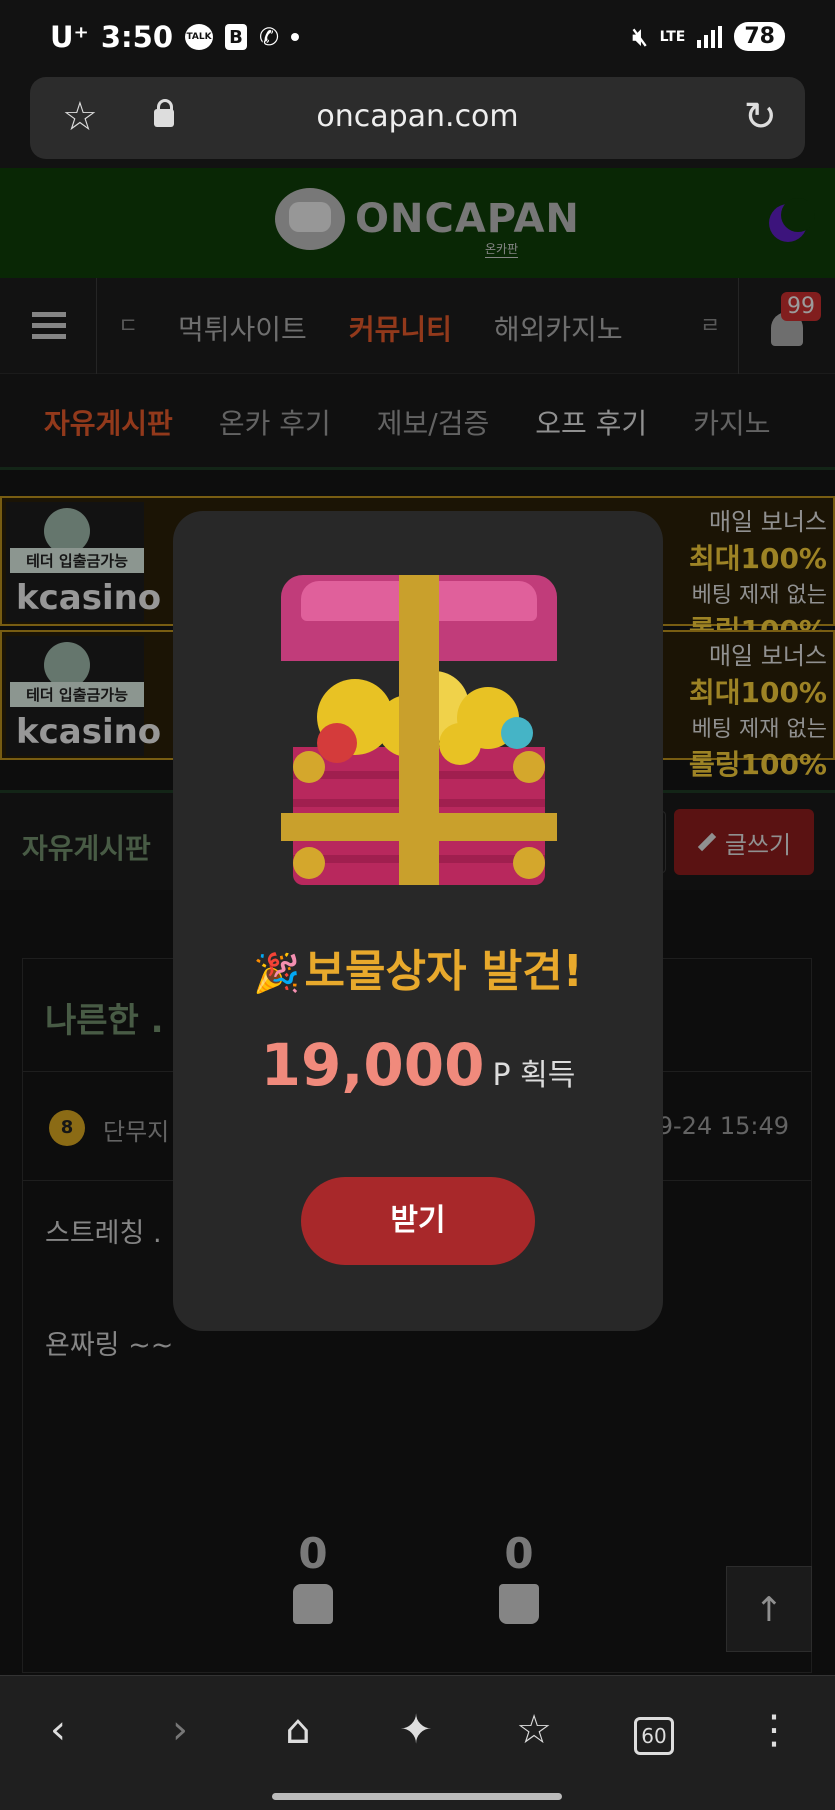 The width and height of the screenshot is (835, 1810). I want to click on browser-bottom-bar: ‹ › ⌂ ✦ ☆ 60 ⋮, so click(417, 1742).